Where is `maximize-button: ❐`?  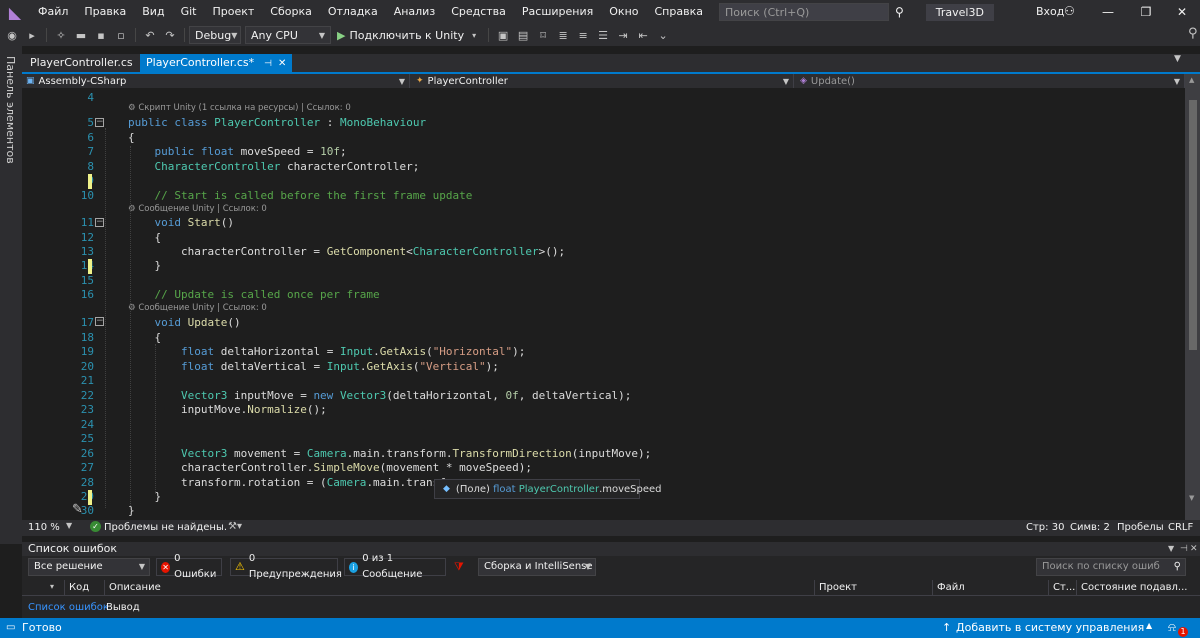
maximize-button: ❐ is located at coordinates (1146, 12).